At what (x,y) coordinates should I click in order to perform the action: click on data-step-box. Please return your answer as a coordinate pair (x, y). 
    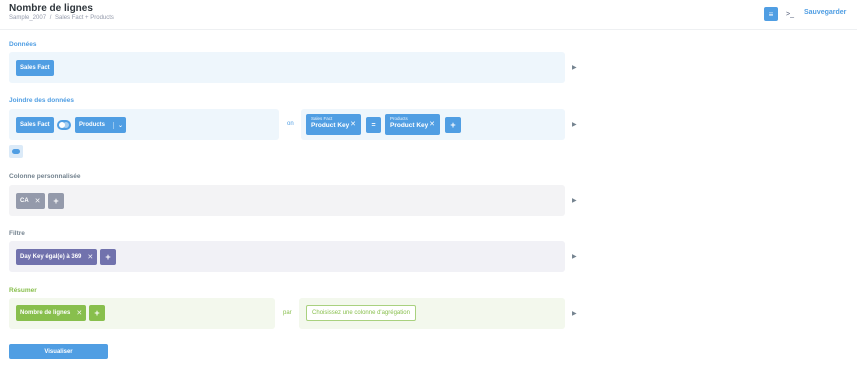
    Looking at the image, I should click on (287, 67).